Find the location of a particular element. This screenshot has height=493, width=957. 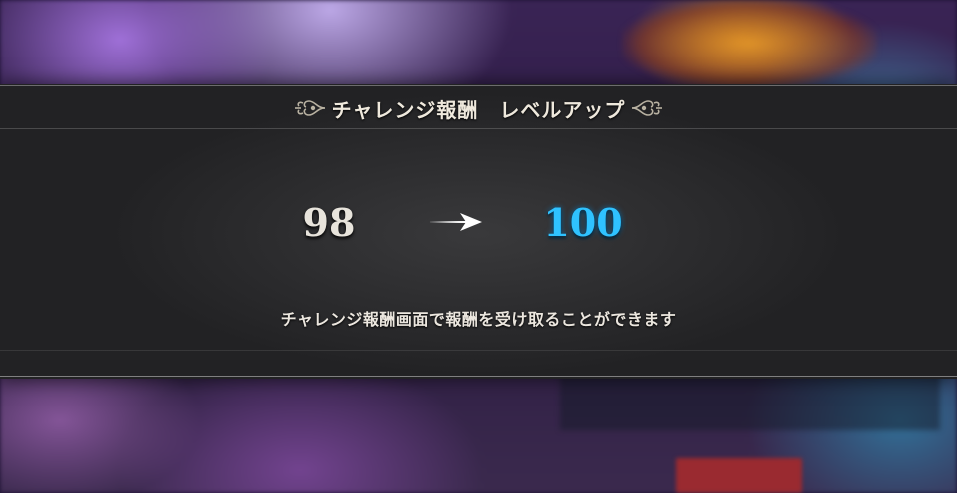

level-change: 98 100 is located at coordinates (478, 224).